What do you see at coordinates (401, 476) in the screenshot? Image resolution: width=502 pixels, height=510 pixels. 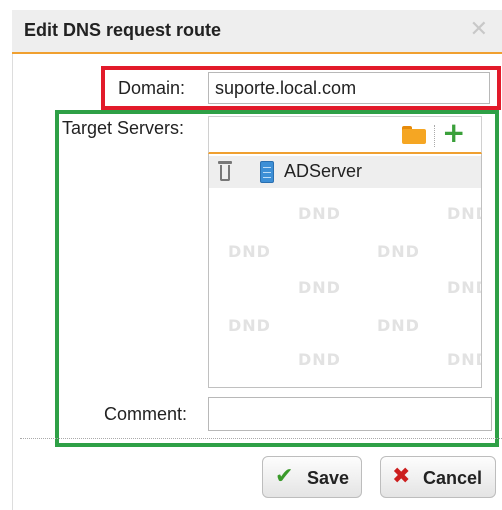 I see `x-icon: ✖` at bounding box center [401, 476].